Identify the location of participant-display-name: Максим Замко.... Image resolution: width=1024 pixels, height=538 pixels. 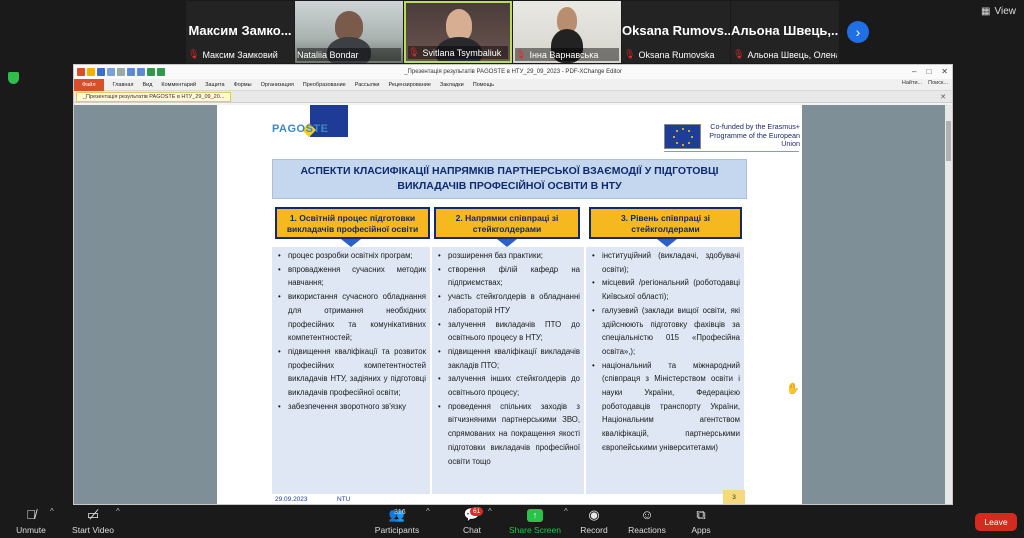
(240, 30).